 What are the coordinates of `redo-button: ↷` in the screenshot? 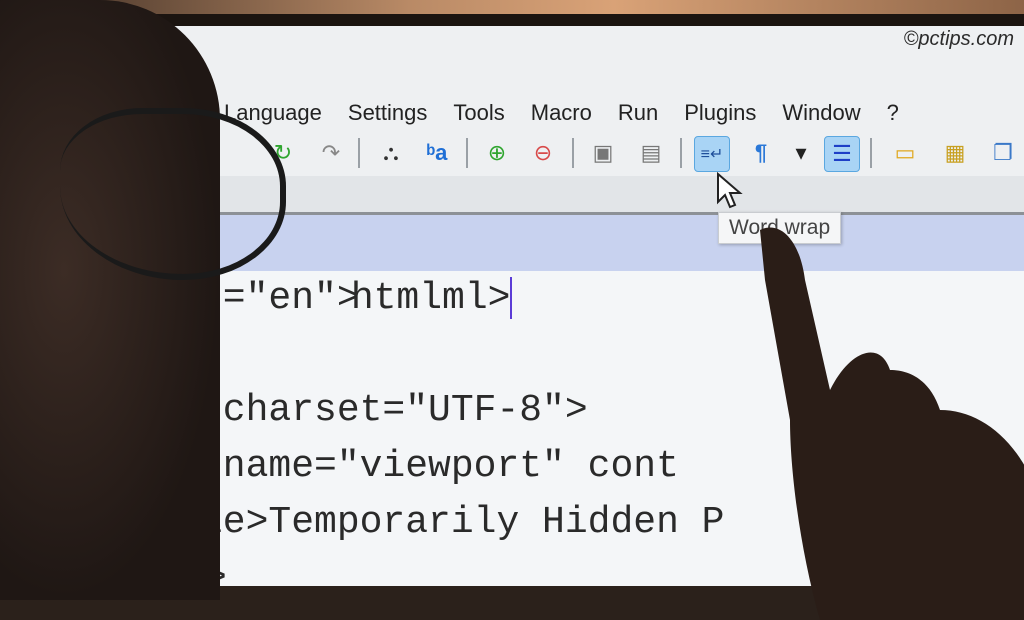 It's located at (331, 153).